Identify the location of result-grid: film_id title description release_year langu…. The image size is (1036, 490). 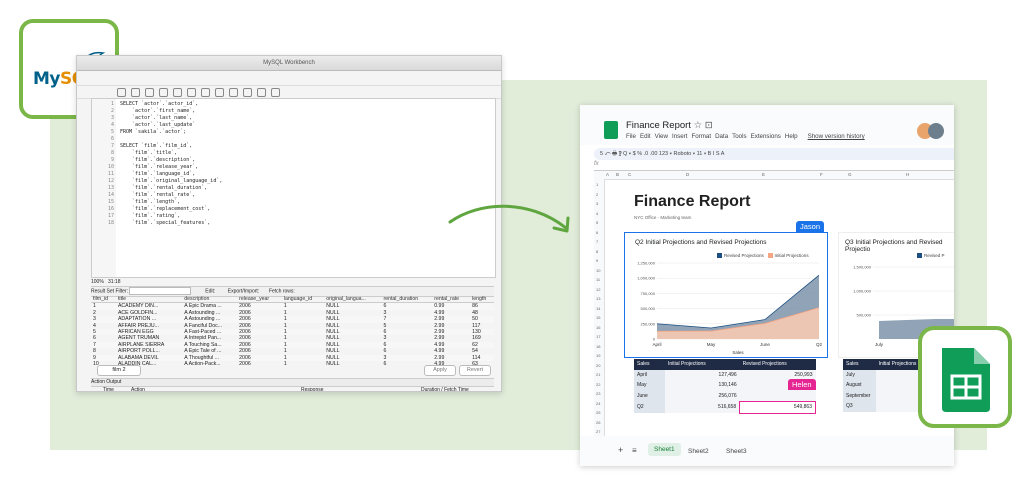
(292, 331).